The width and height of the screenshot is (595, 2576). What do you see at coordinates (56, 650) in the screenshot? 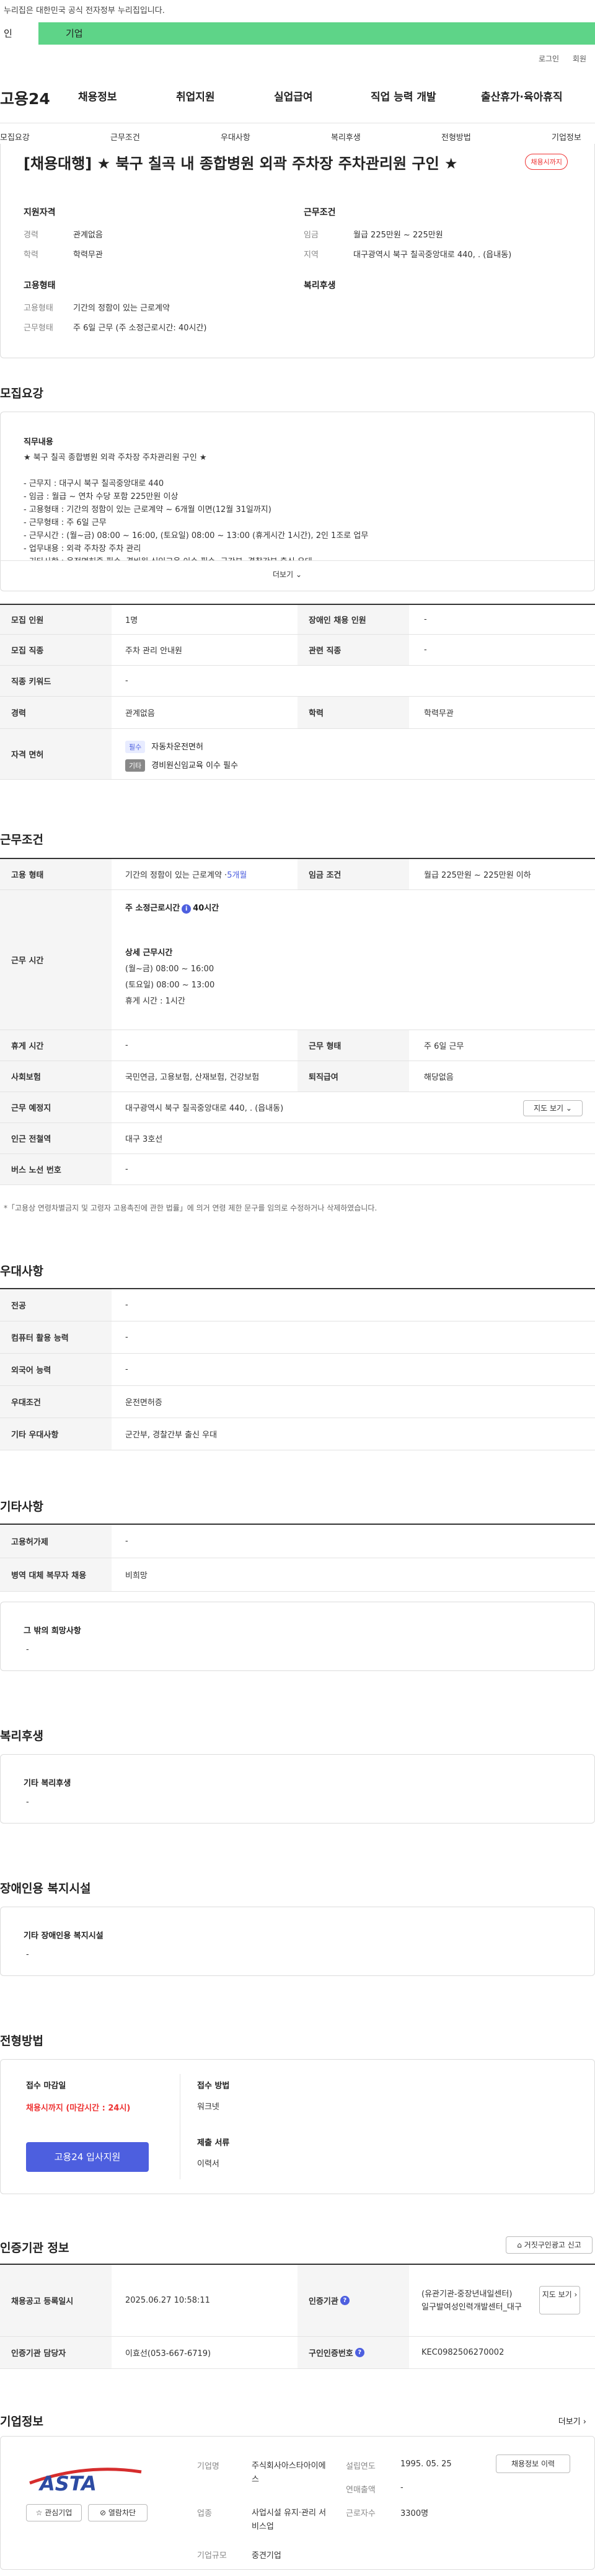
I see `job-label: 모집 직종` at bounding box center [56, 650].